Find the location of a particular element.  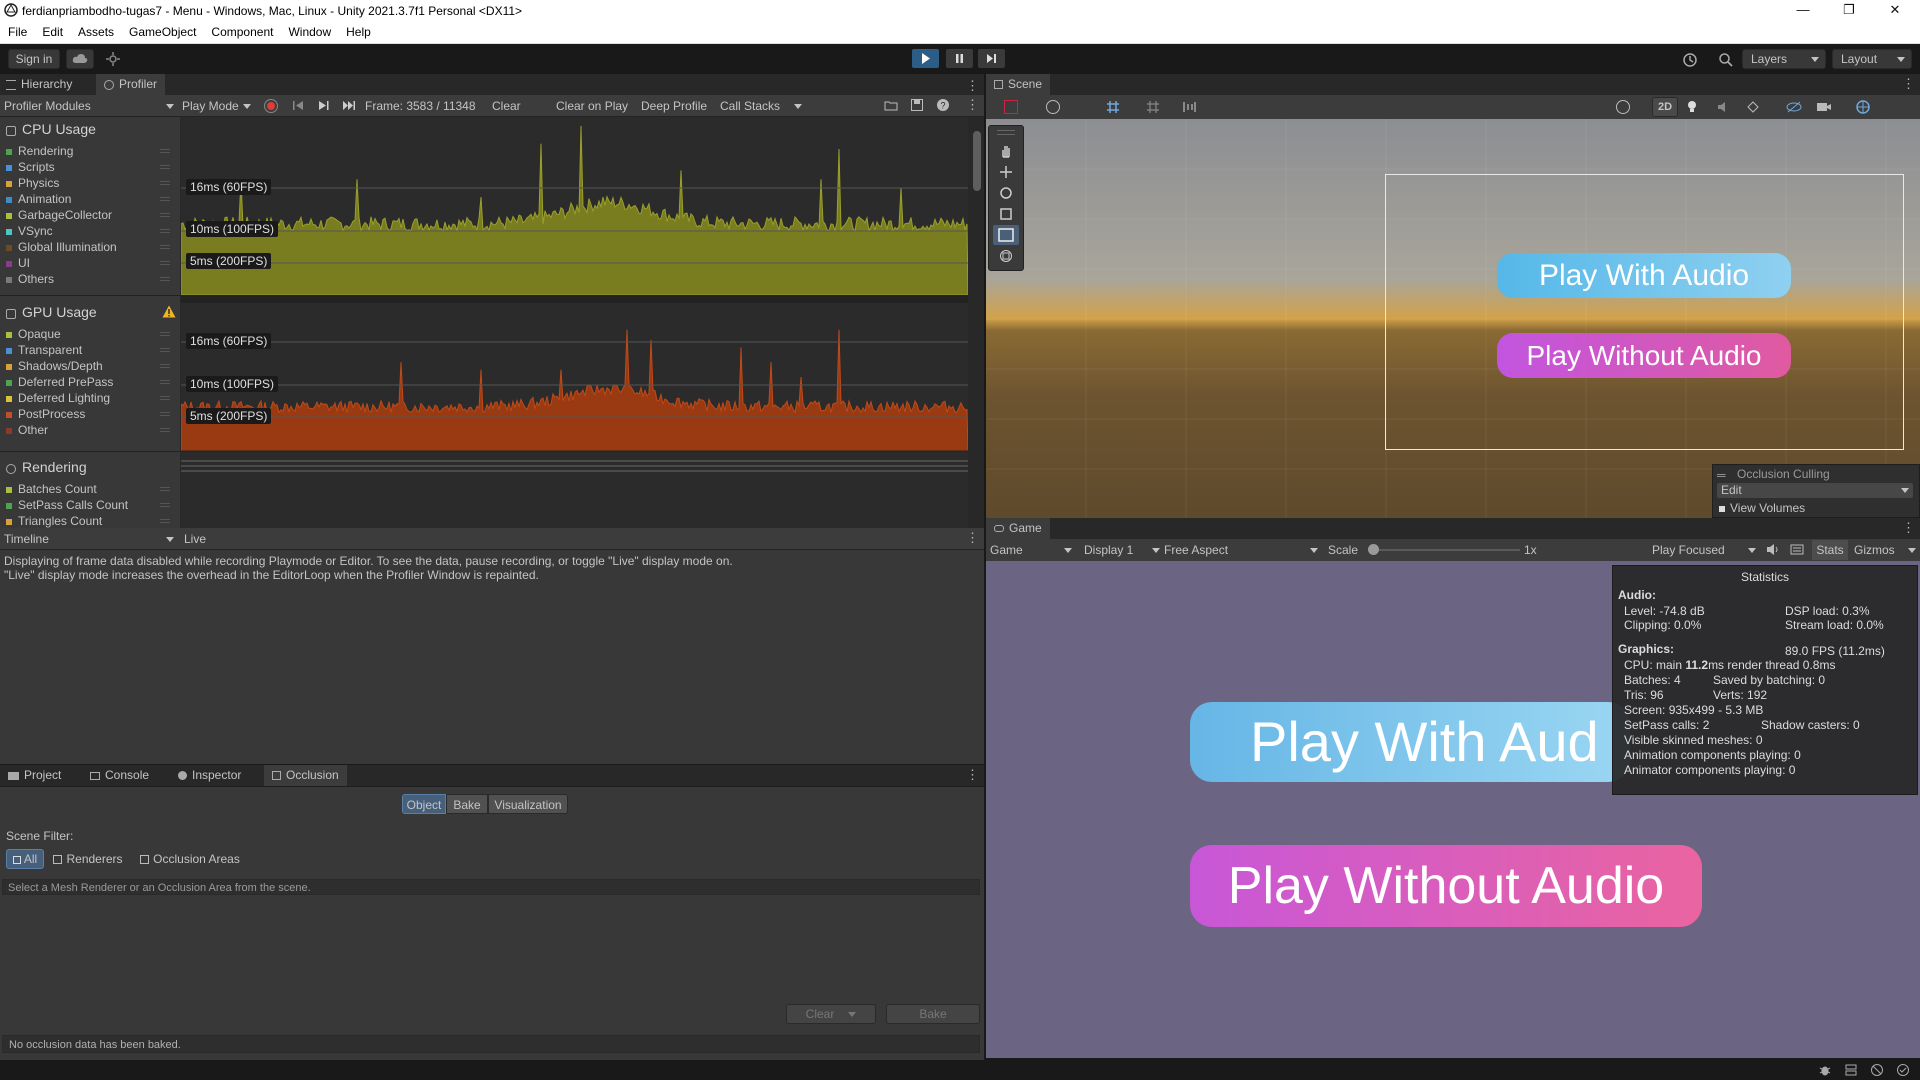

game-view-dropdown: Game is located at coordinates (1031, 550).